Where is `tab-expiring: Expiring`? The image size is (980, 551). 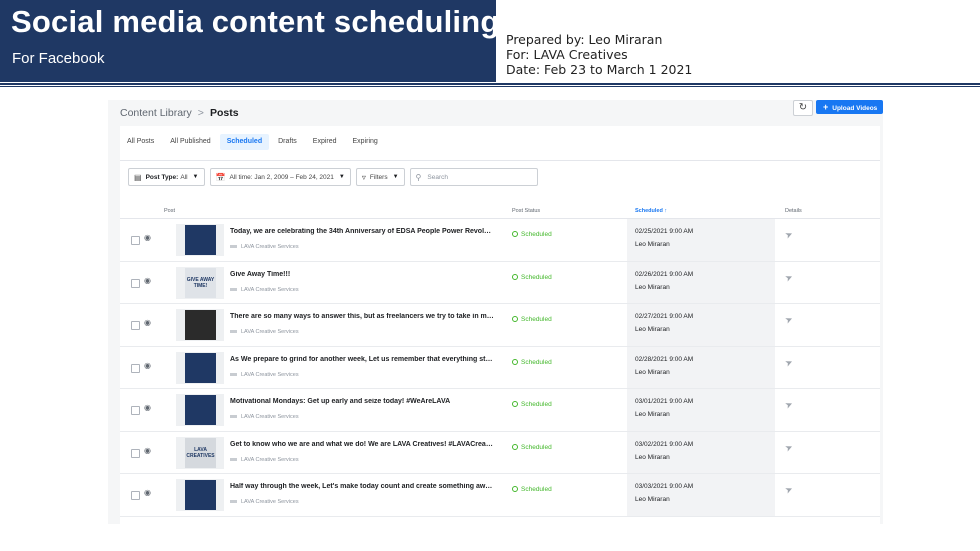
tab-expiring: Expiring is located at coordinates (365, 142).